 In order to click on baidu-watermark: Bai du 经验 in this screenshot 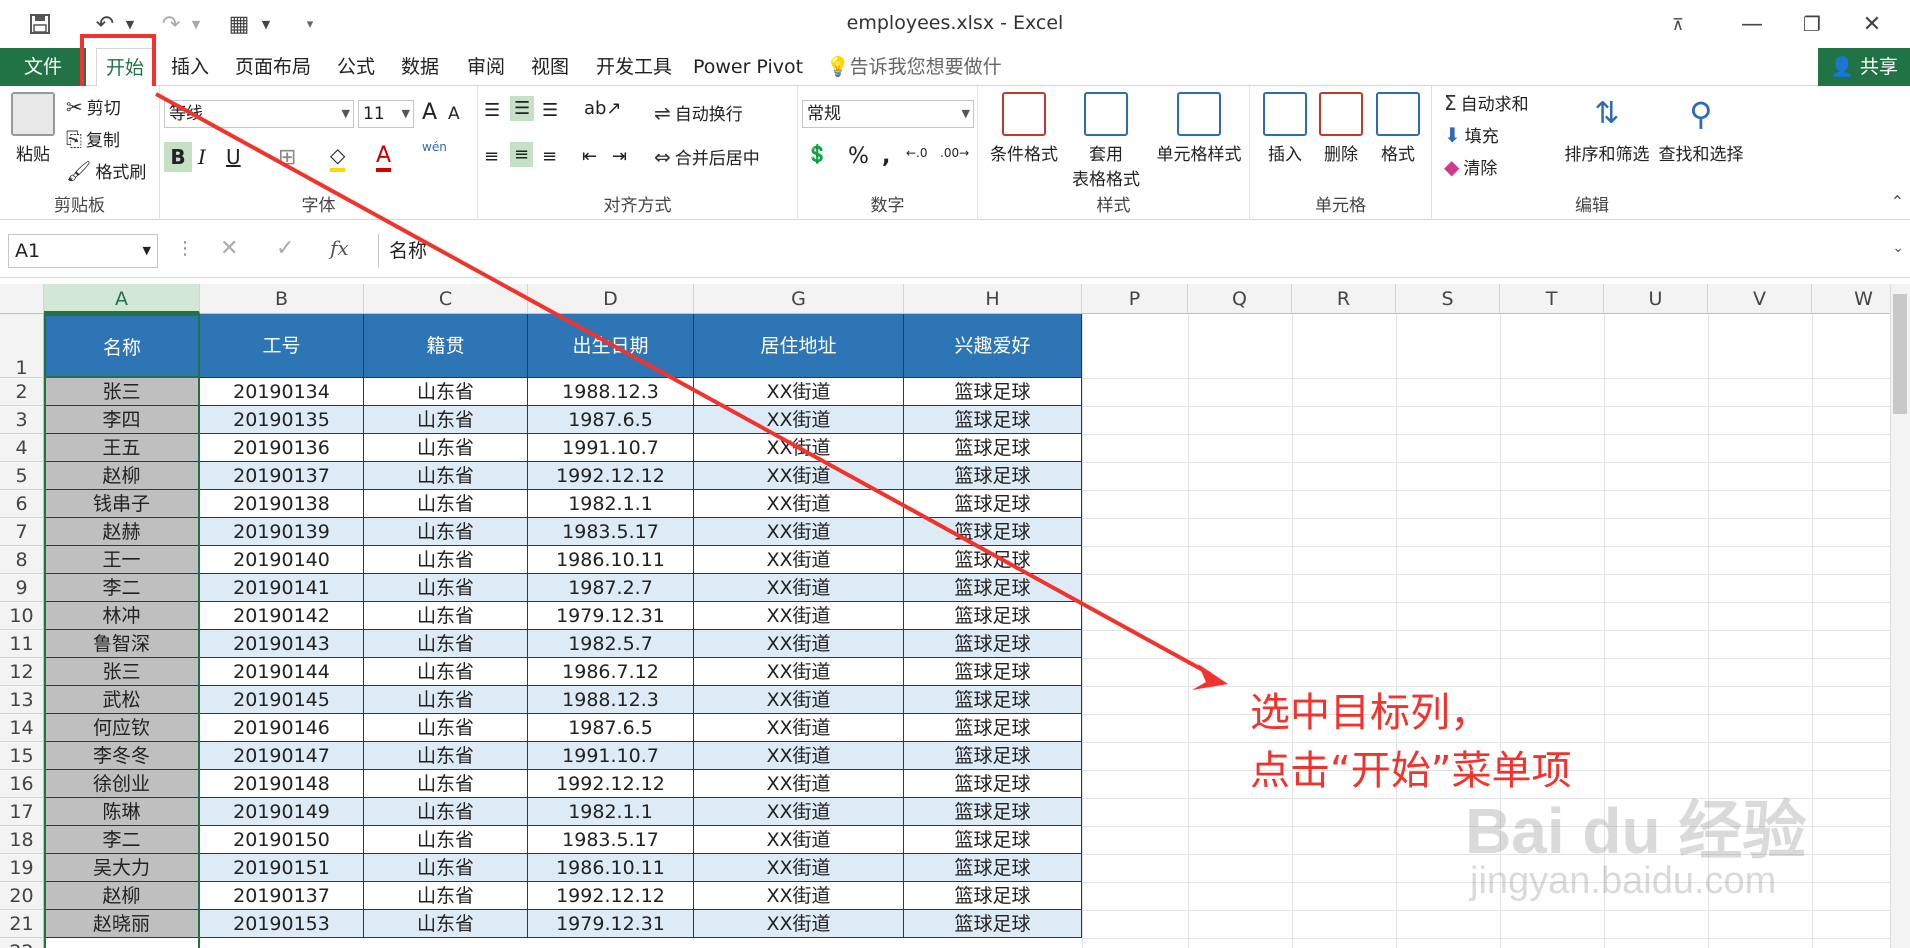, I will do `click(1636, 831)`.